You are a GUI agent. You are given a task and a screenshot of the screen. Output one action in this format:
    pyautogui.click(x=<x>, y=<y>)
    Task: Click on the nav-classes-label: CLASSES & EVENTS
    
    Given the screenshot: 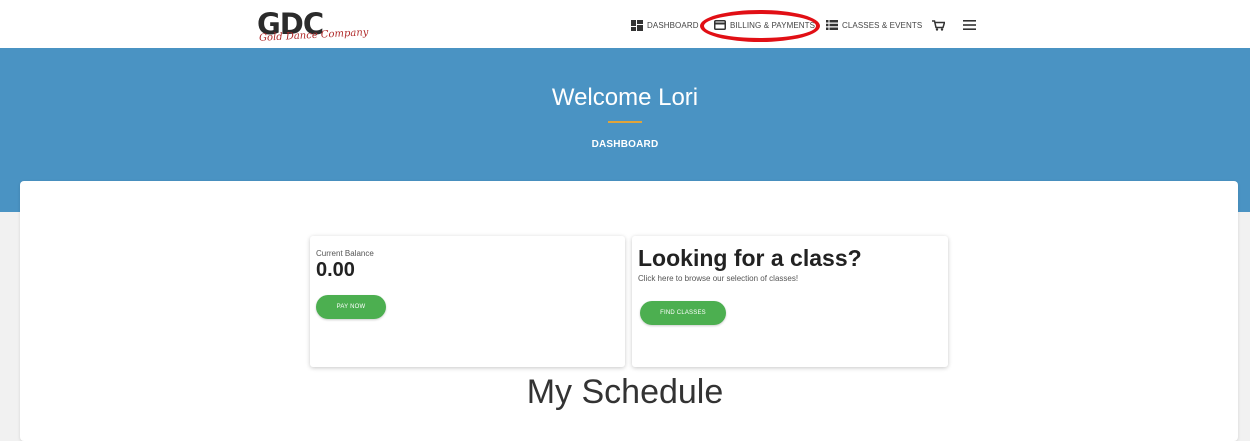 What is the action you would take?
    pyautogui.click(x=882, y=25)
    